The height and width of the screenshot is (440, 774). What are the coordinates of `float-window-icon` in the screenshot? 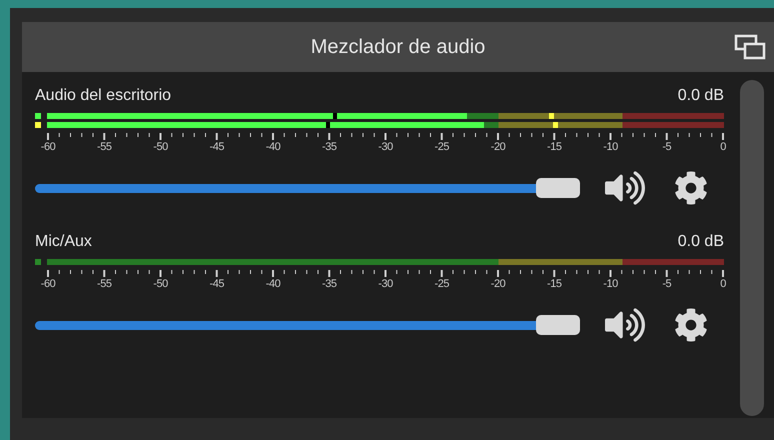 It's located at (750, 47).